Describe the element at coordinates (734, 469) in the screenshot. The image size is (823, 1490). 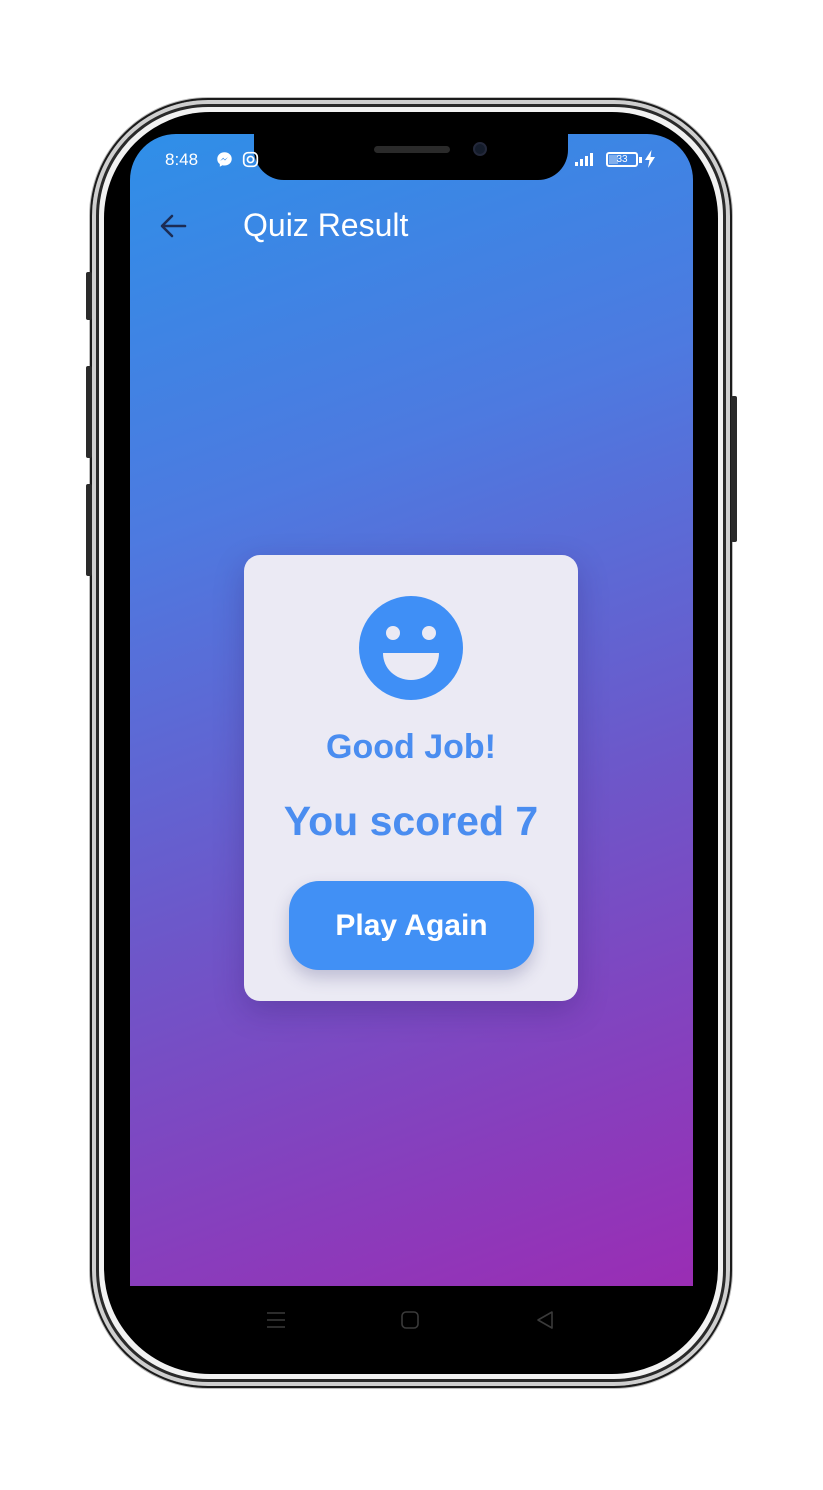
I see `power-button` at that location.